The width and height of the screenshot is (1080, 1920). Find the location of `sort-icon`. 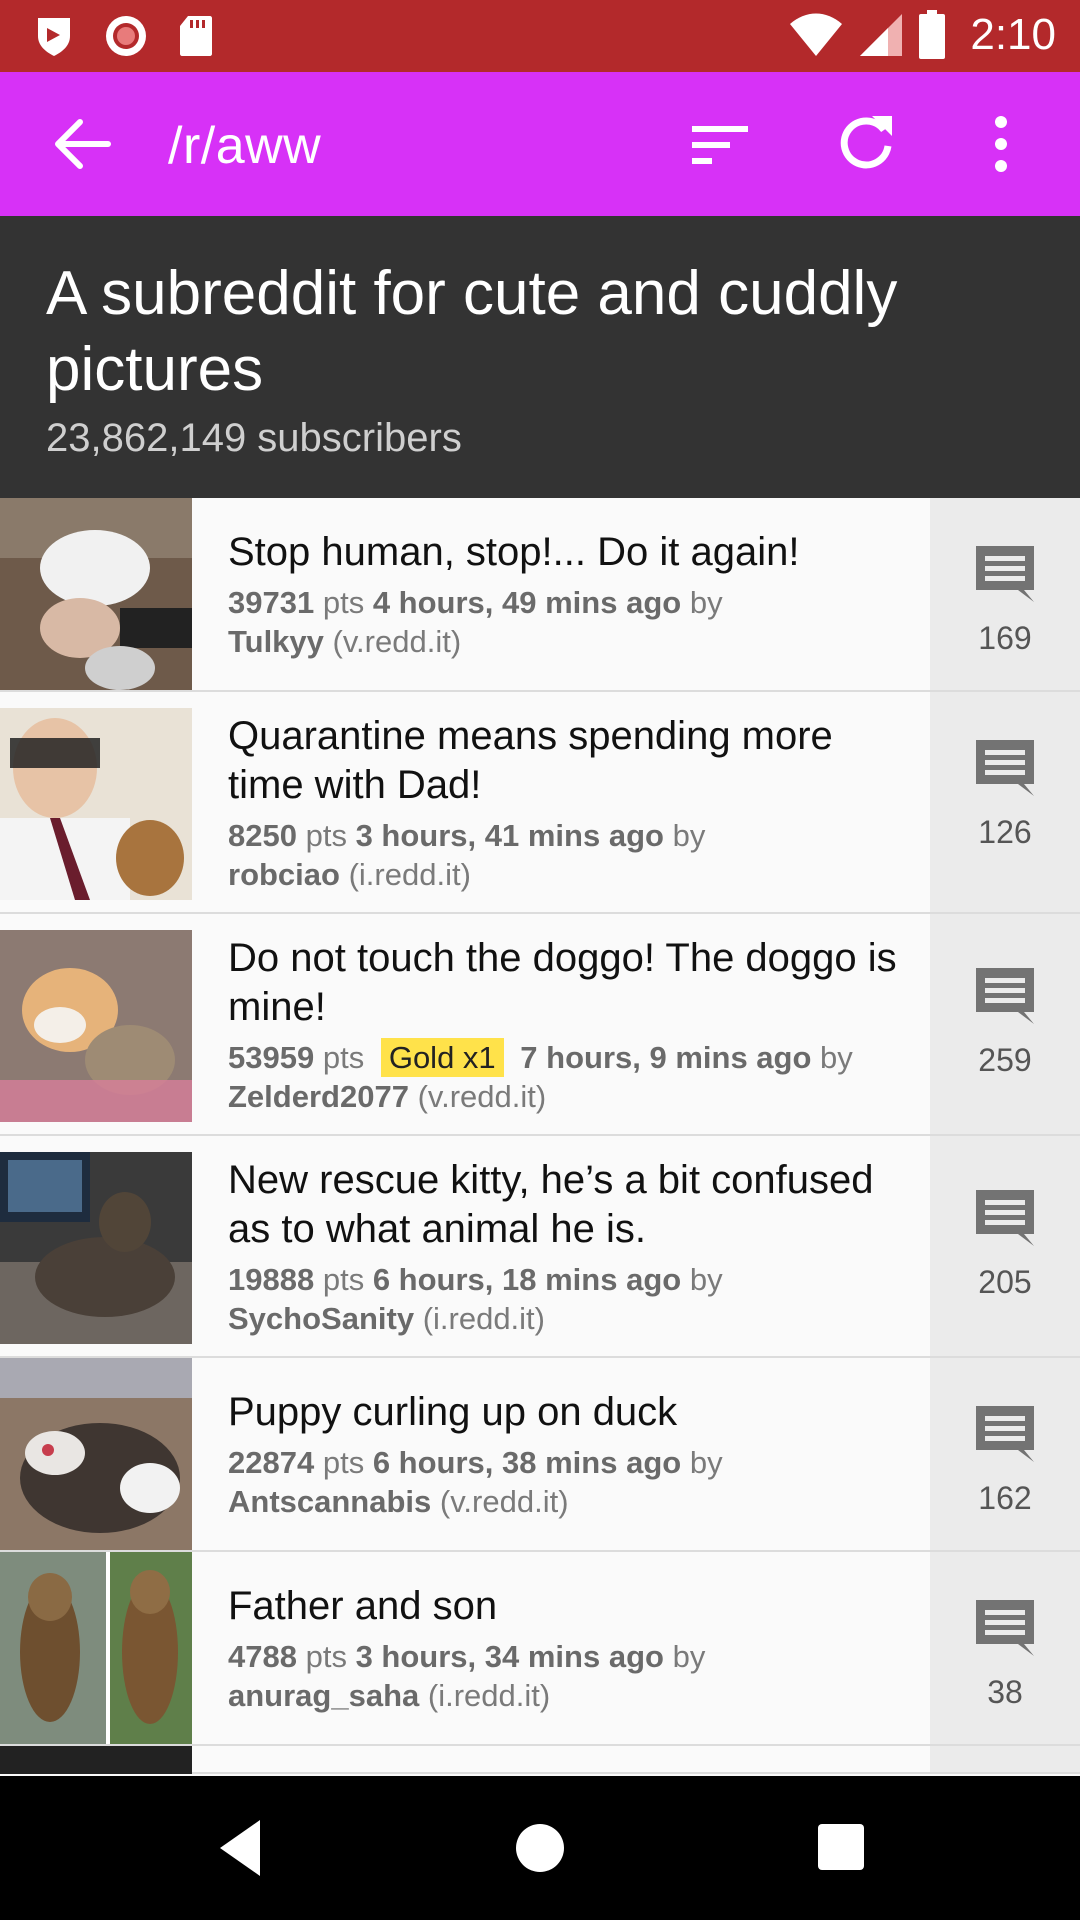

sort-icon is located at coordinates (720, 144).